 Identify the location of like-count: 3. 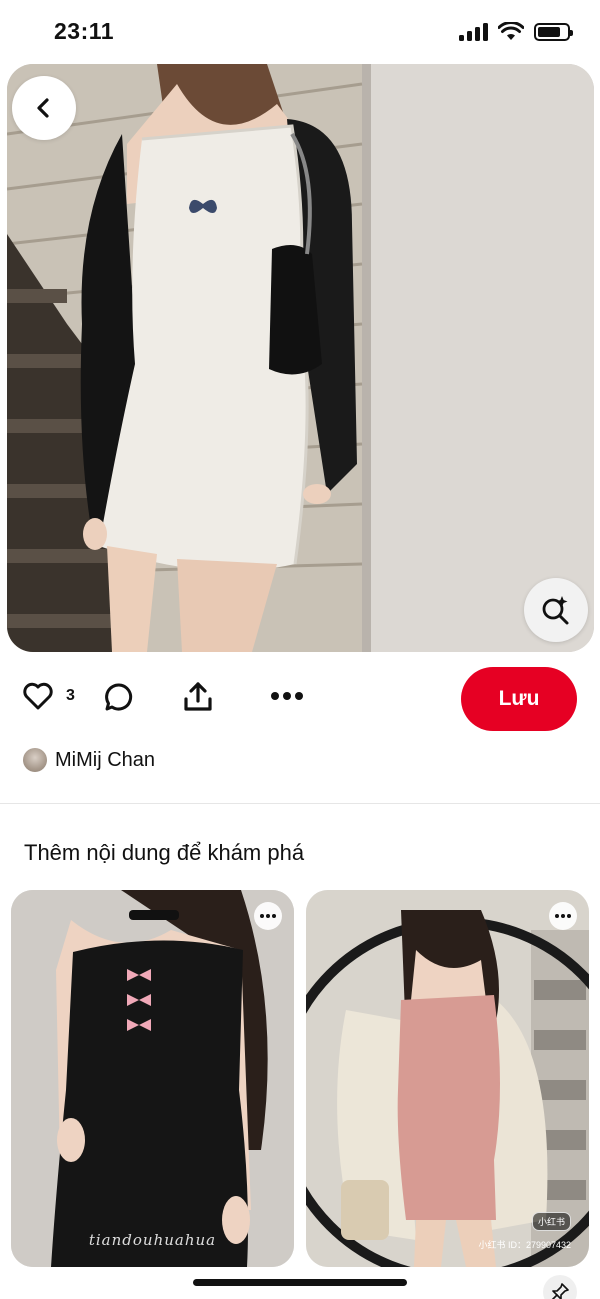
(70, 695).